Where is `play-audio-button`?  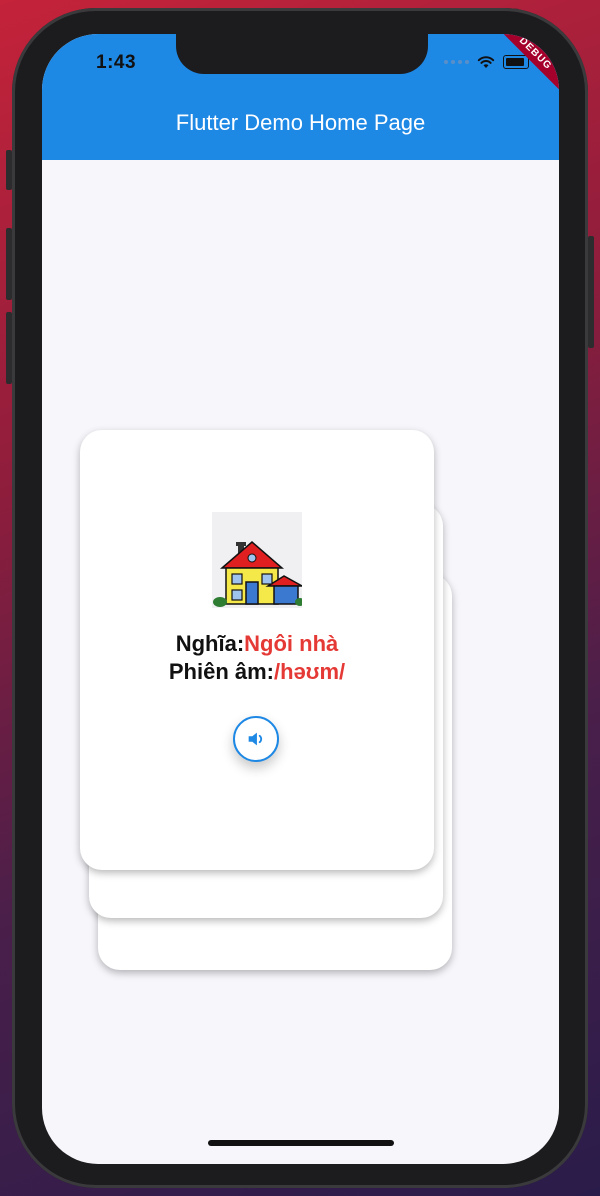 play-audio-button is located at coordinates (256, 739).